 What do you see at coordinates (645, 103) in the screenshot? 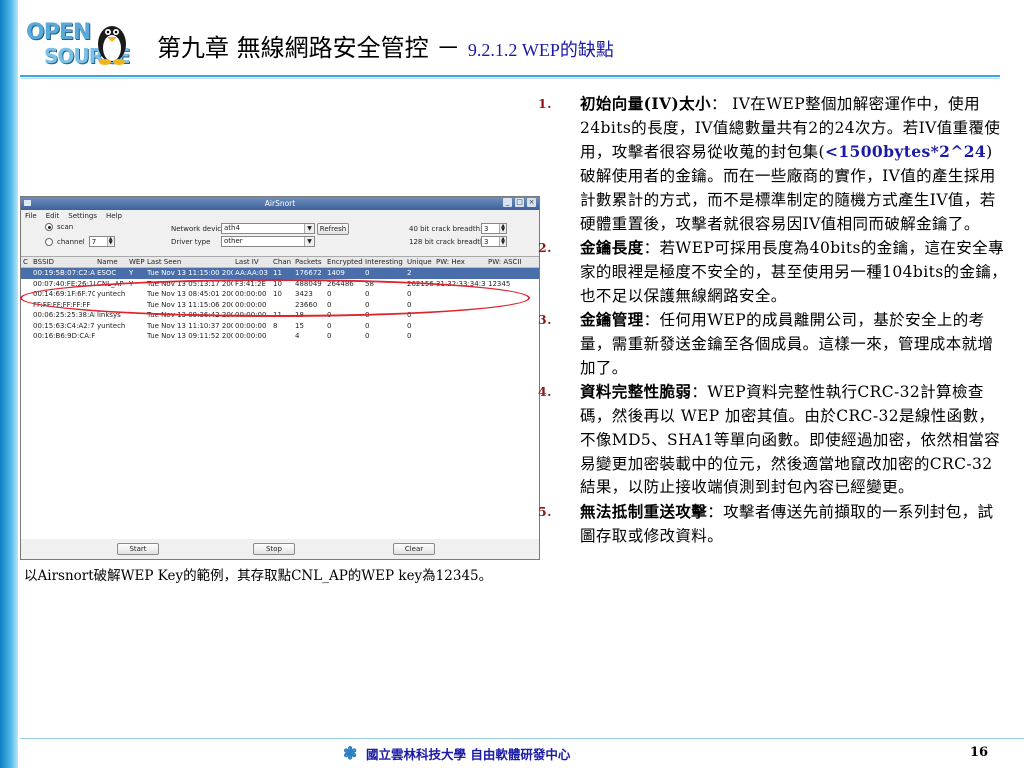
I see `item-heading: 初始向量(IV)太小` at bounding box center [645, 103].